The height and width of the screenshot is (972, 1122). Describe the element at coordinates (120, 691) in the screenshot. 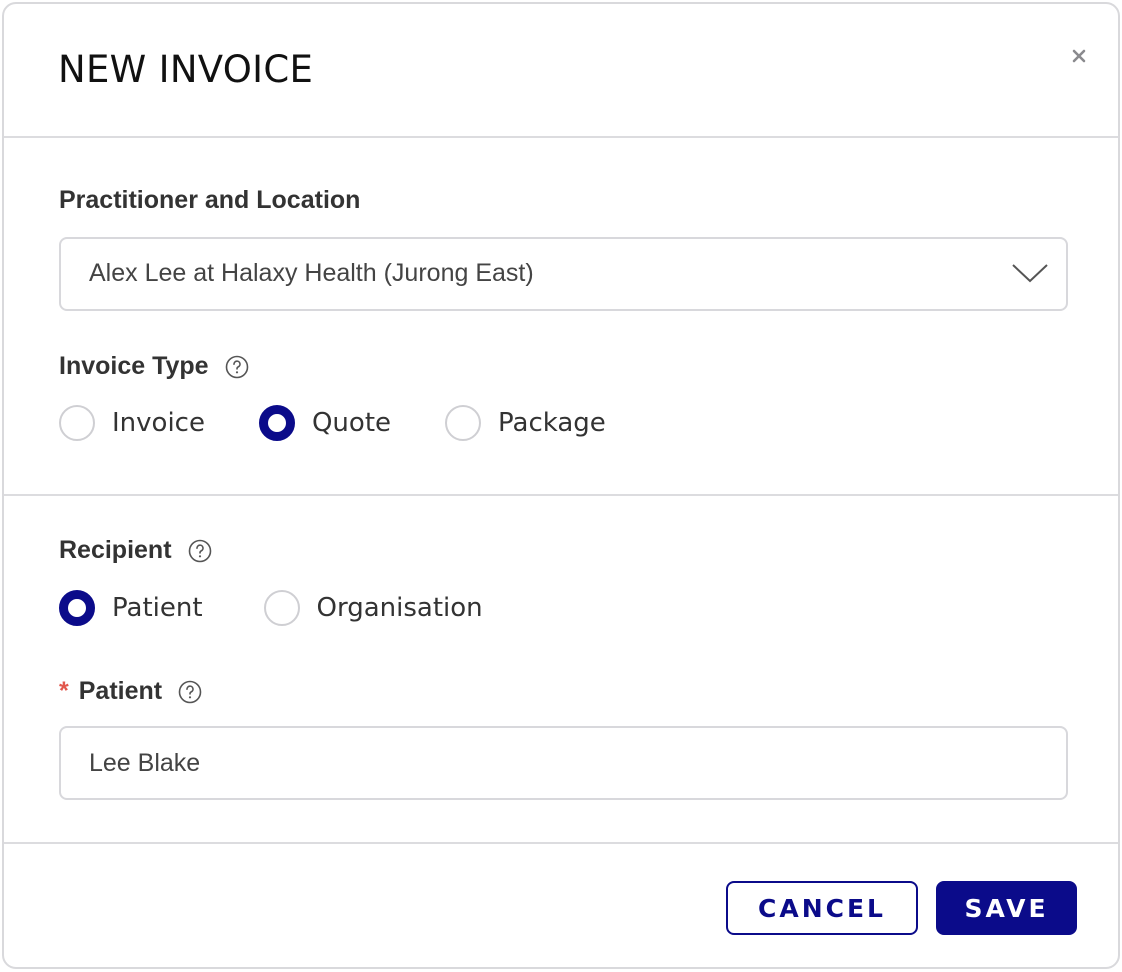

I see `patient-label-text: Patient` at that location.